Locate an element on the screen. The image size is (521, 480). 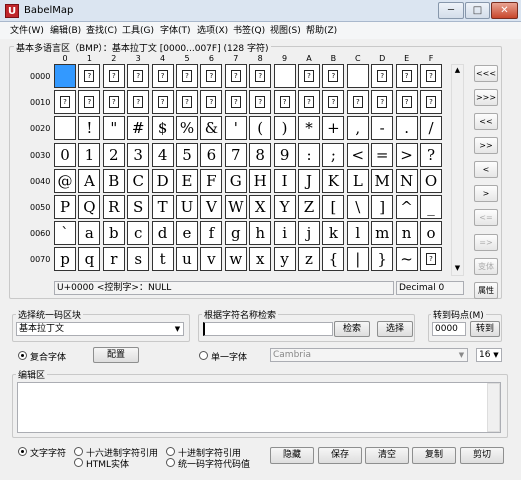
menu-file: 文件(W) is located at coordinates (27, 29).